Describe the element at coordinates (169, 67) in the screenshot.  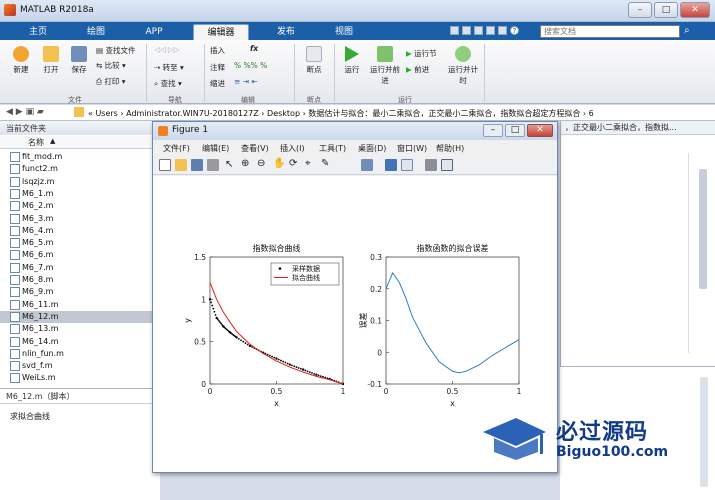
I see `goto-button: ⇢ 转至 ▾` at that location.